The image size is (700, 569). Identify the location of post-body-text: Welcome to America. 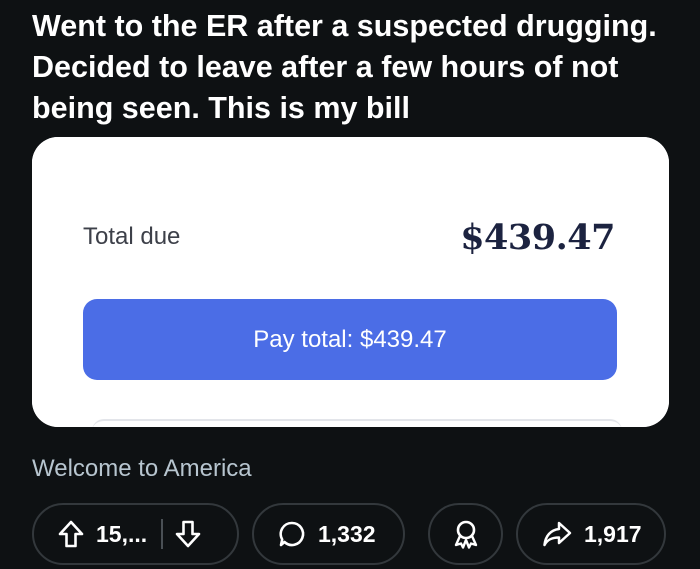
(142, 468).